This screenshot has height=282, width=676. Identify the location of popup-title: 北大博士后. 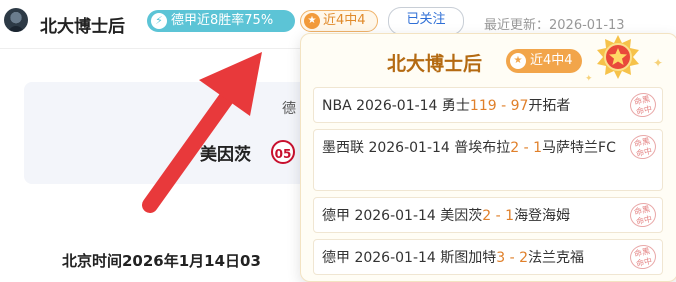
(435, 64).